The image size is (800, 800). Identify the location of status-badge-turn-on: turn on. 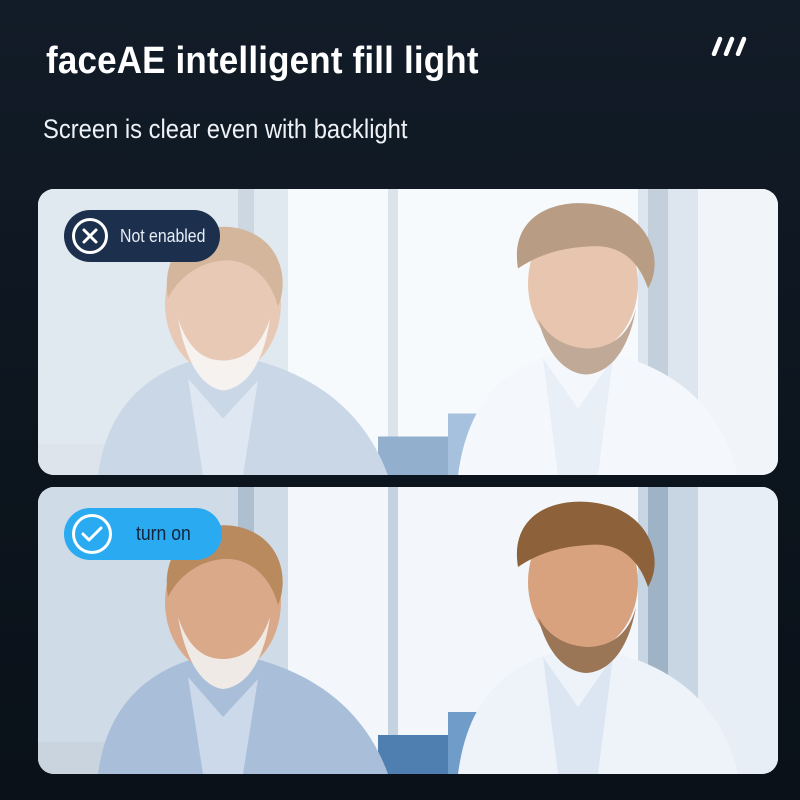
(143, 534).